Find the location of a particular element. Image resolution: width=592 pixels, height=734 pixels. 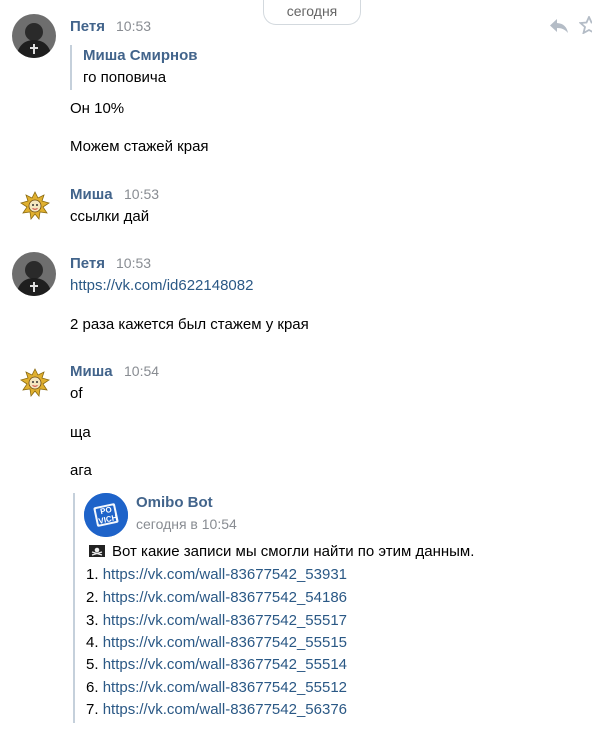

result-link: https://vk.com/wall-83677542_54186 is located at coordinates (225, 597).